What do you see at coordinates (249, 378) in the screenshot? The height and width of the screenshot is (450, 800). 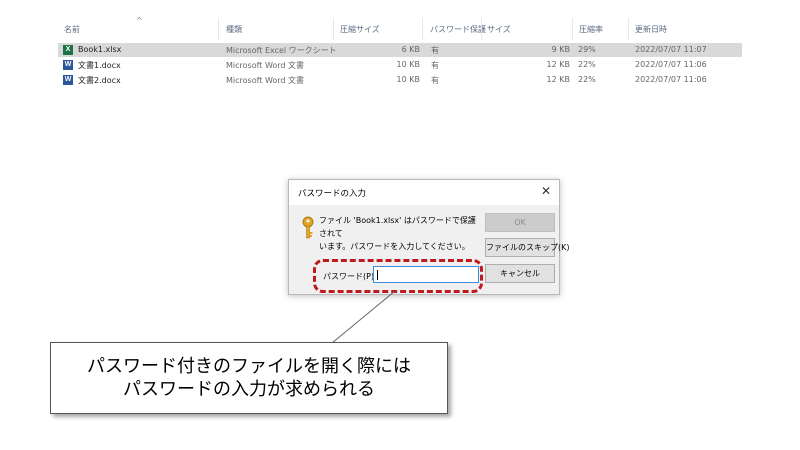 I see `callout-box: パスワード付きのファイルを開く際には パスワードの入力が求められる` at bounding box center [249, 378].